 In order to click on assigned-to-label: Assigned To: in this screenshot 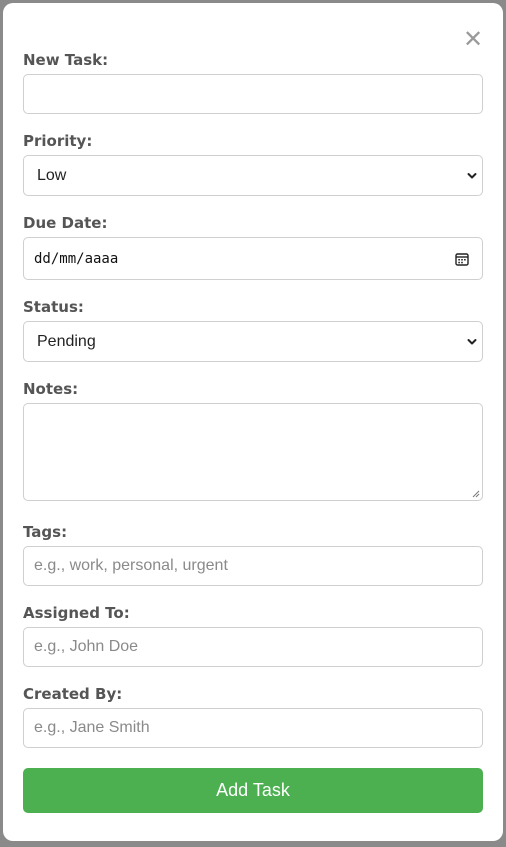, I will do `click(76, 613)`.